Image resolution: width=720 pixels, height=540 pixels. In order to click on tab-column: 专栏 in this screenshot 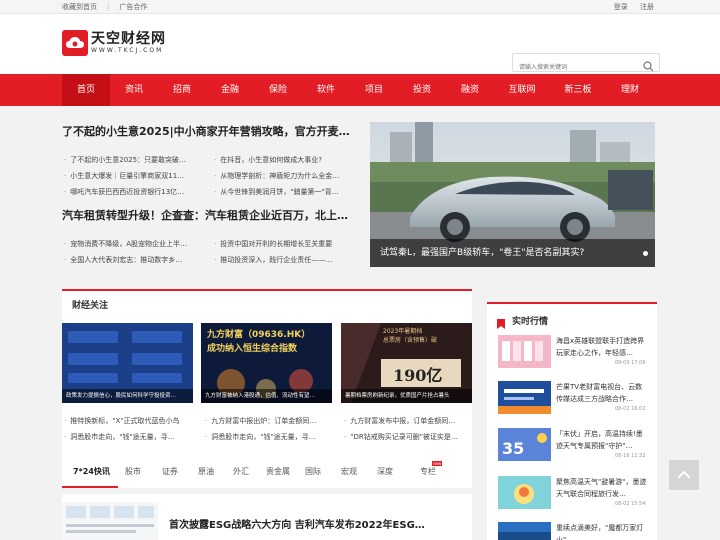, I will do `click(428, 471)`.